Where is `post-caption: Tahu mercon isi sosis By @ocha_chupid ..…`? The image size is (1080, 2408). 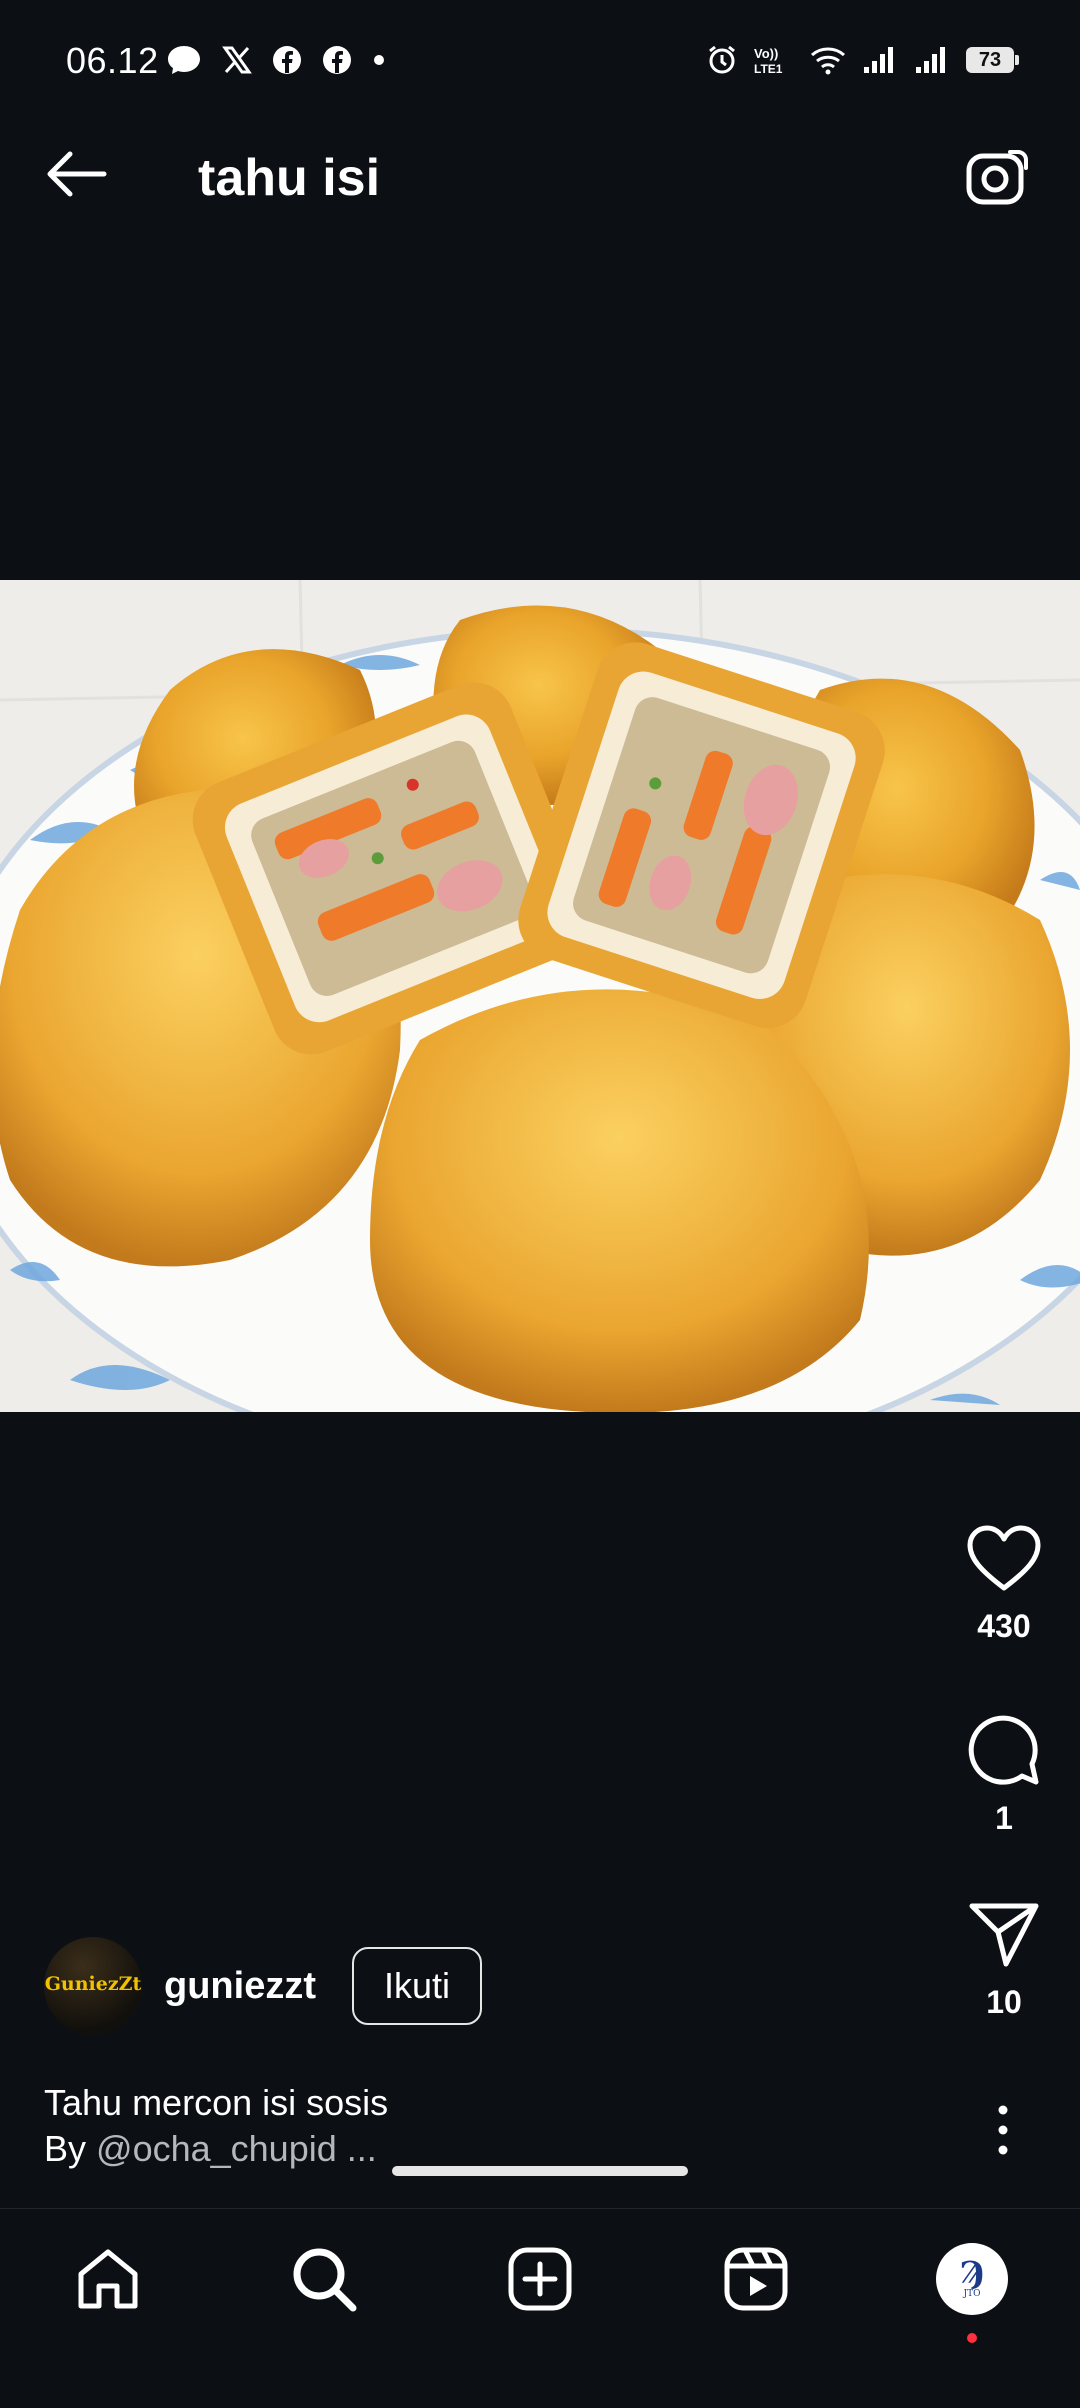 post-caption: Tahu mercon isi sosis By @ocha_chupid ..… is located at coordinates (474, 2126).